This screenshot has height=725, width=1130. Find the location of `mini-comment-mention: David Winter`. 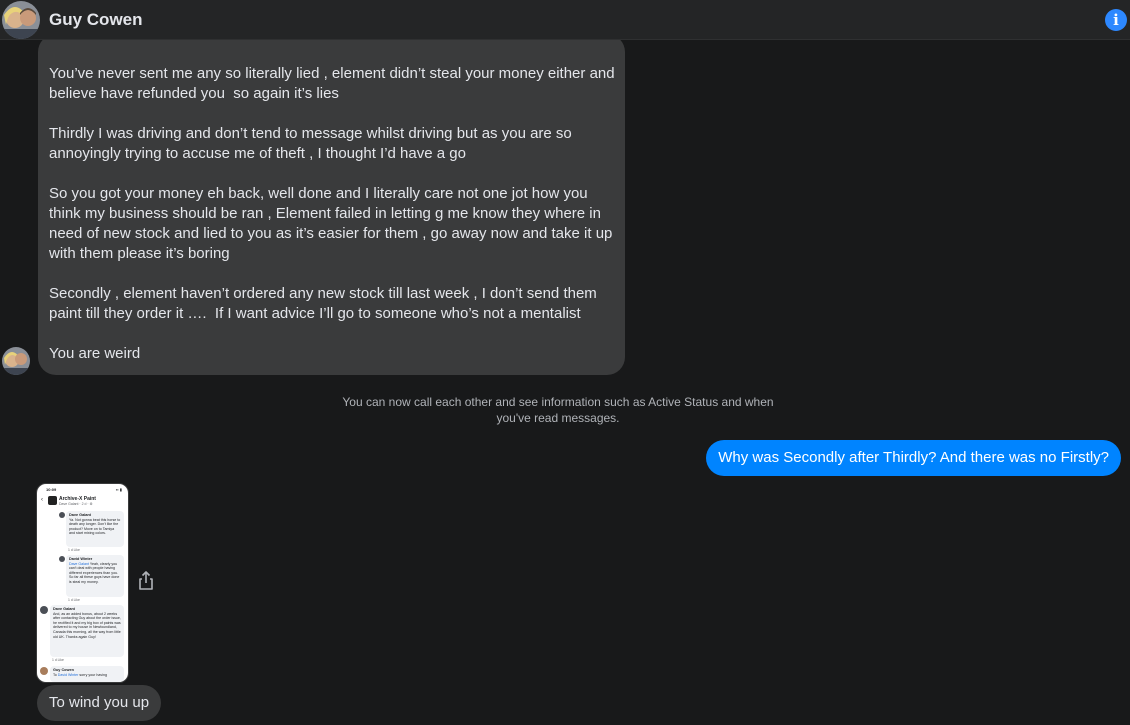

mini-comment-mention: David Winter is located at coordinates (68, 674).